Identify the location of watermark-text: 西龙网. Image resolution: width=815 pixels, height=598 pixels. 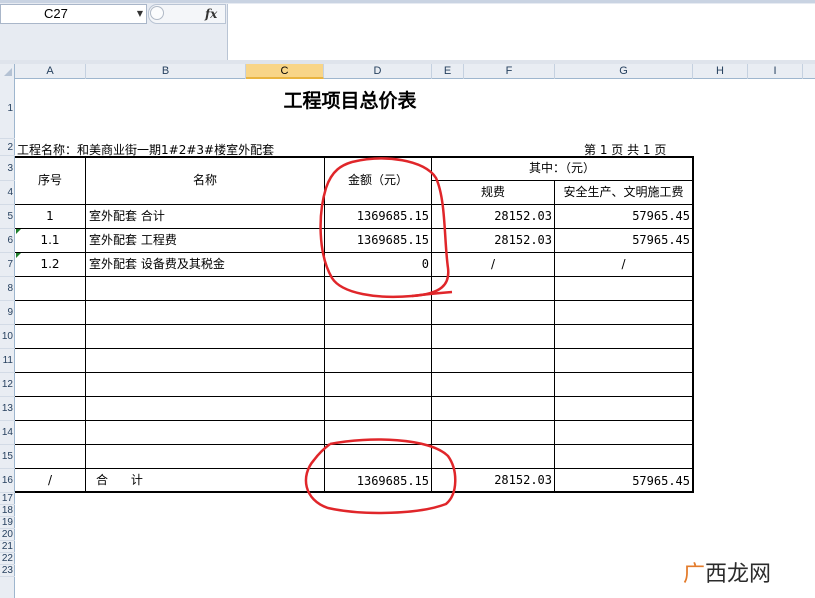
(738, 574).